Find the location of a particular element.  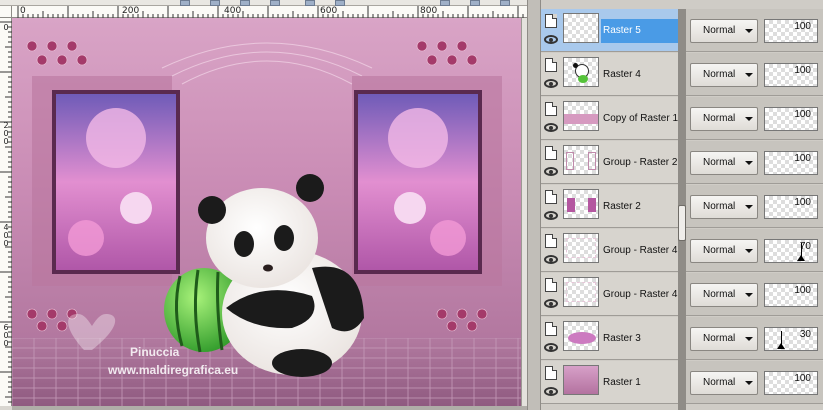

layer-row: Raster 2 is located at coordinates (609, 206).